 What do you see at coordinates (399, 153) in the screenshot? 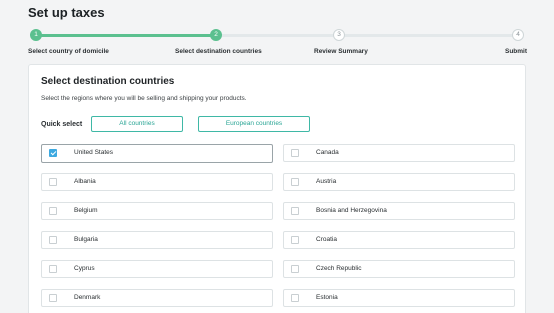
I see `country-option-canada: Canada` at bounding box center [399, 153].